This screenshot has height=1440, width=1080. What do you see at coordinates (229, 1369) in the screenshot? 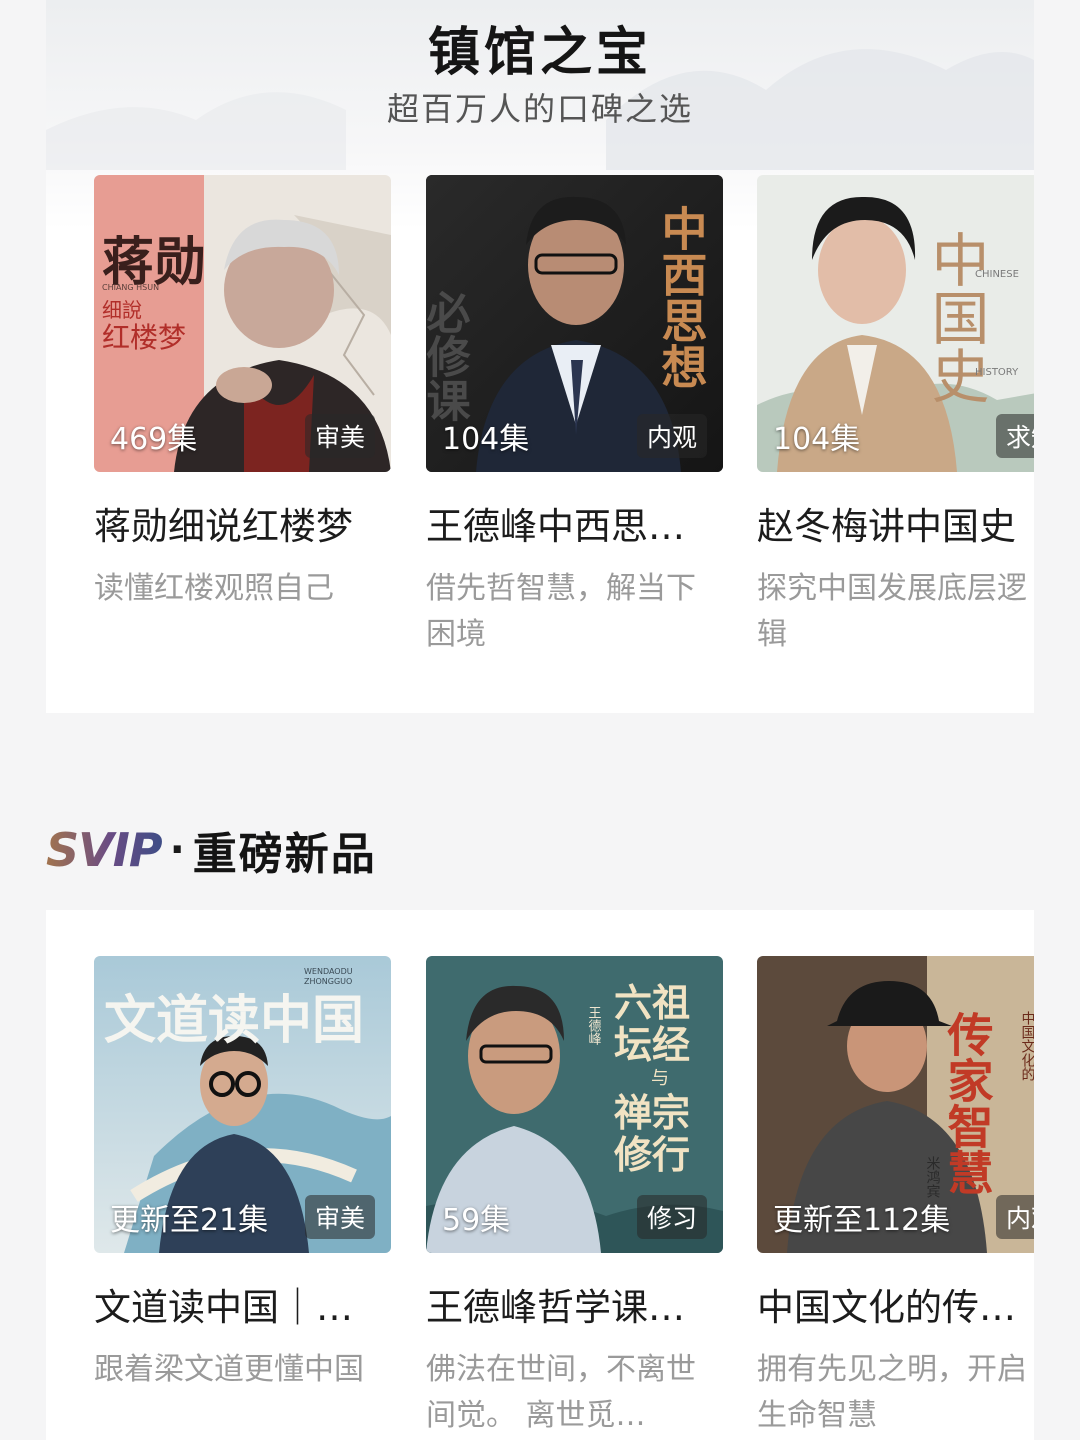
I see `course-description: 跟着梁文道更懂中国` at bounding box center [229, 1369].